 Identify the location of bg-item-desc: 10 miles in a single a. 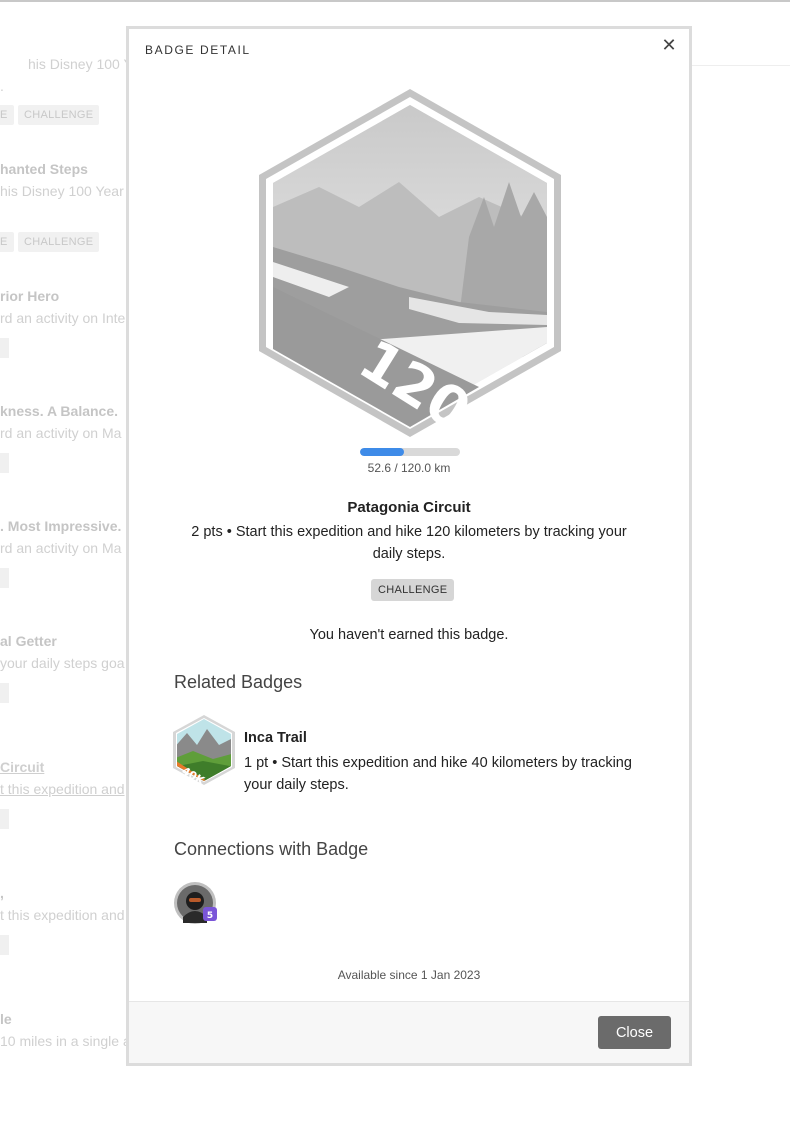
(65, 1041).